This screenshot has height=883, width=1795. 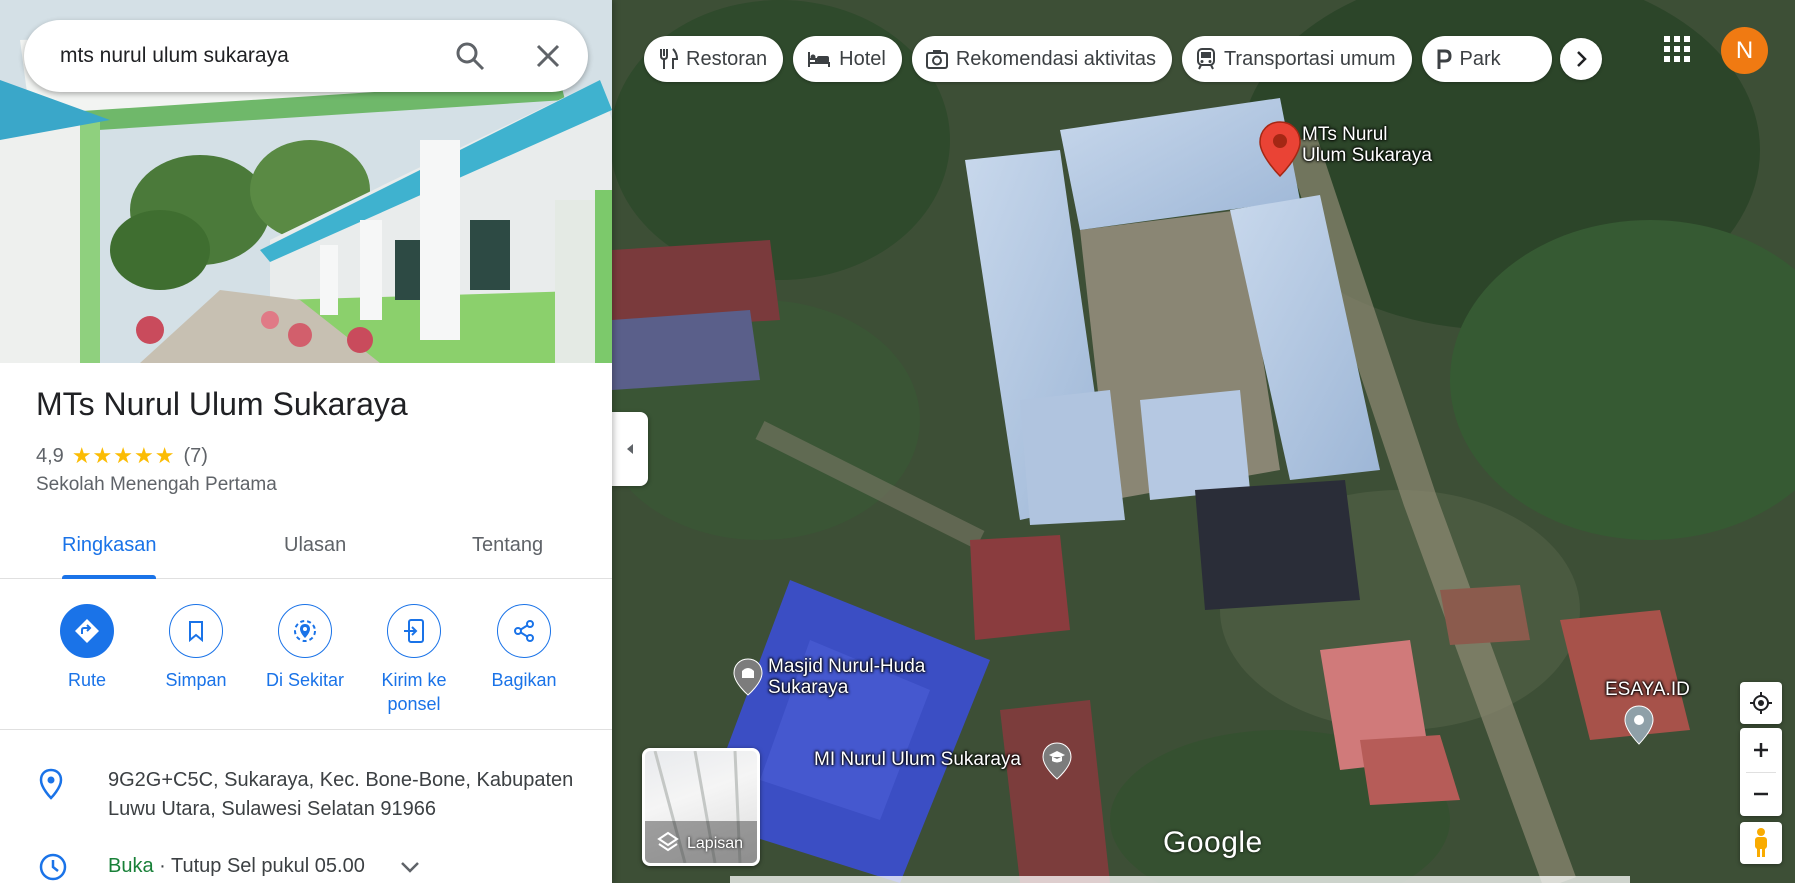 I want to click on page-title: MTs Nurul Ulum Sukaraya, so click(x=222, y=404).